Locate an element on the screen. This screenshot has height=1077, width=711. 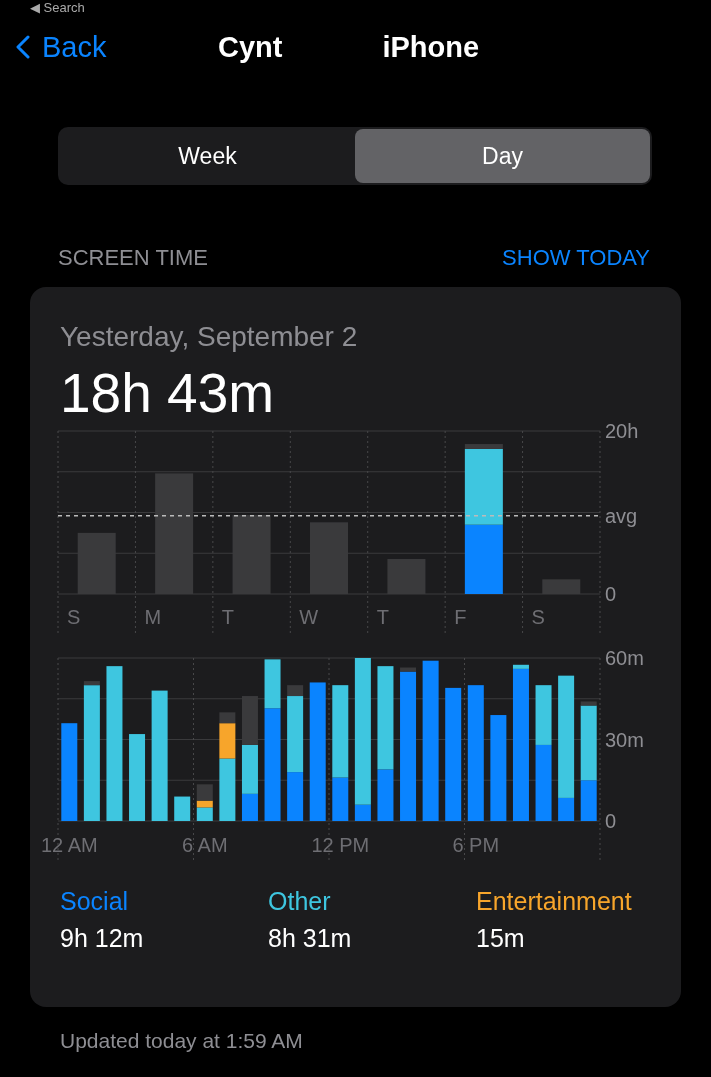
category-time: 8h 31m is located at coordinates (310, 938).